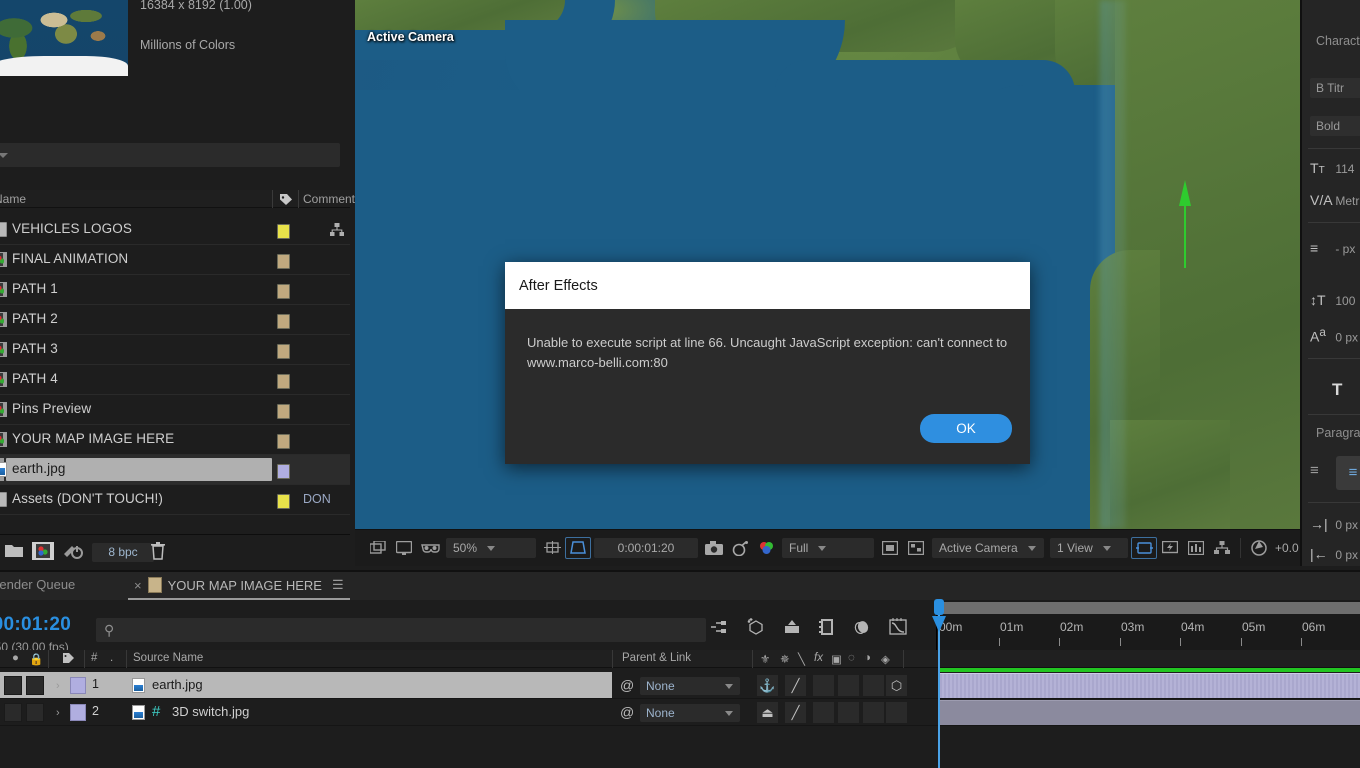  Describe the element at coordinates (1332, 248) in the screenshot. I see `stroke-row: ≡ - px` at that location.